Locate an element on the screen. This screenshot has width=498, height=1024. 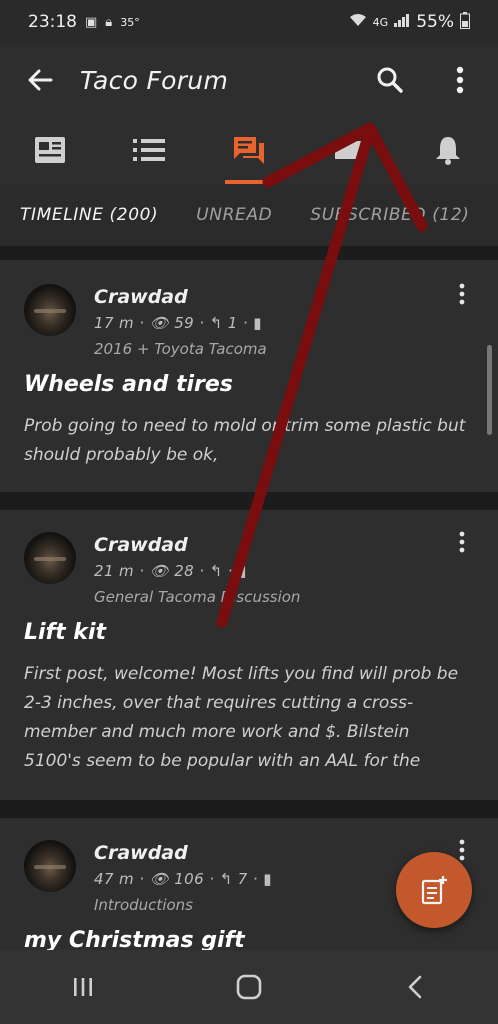
nav-back-button is located at coordinates (415, 987).